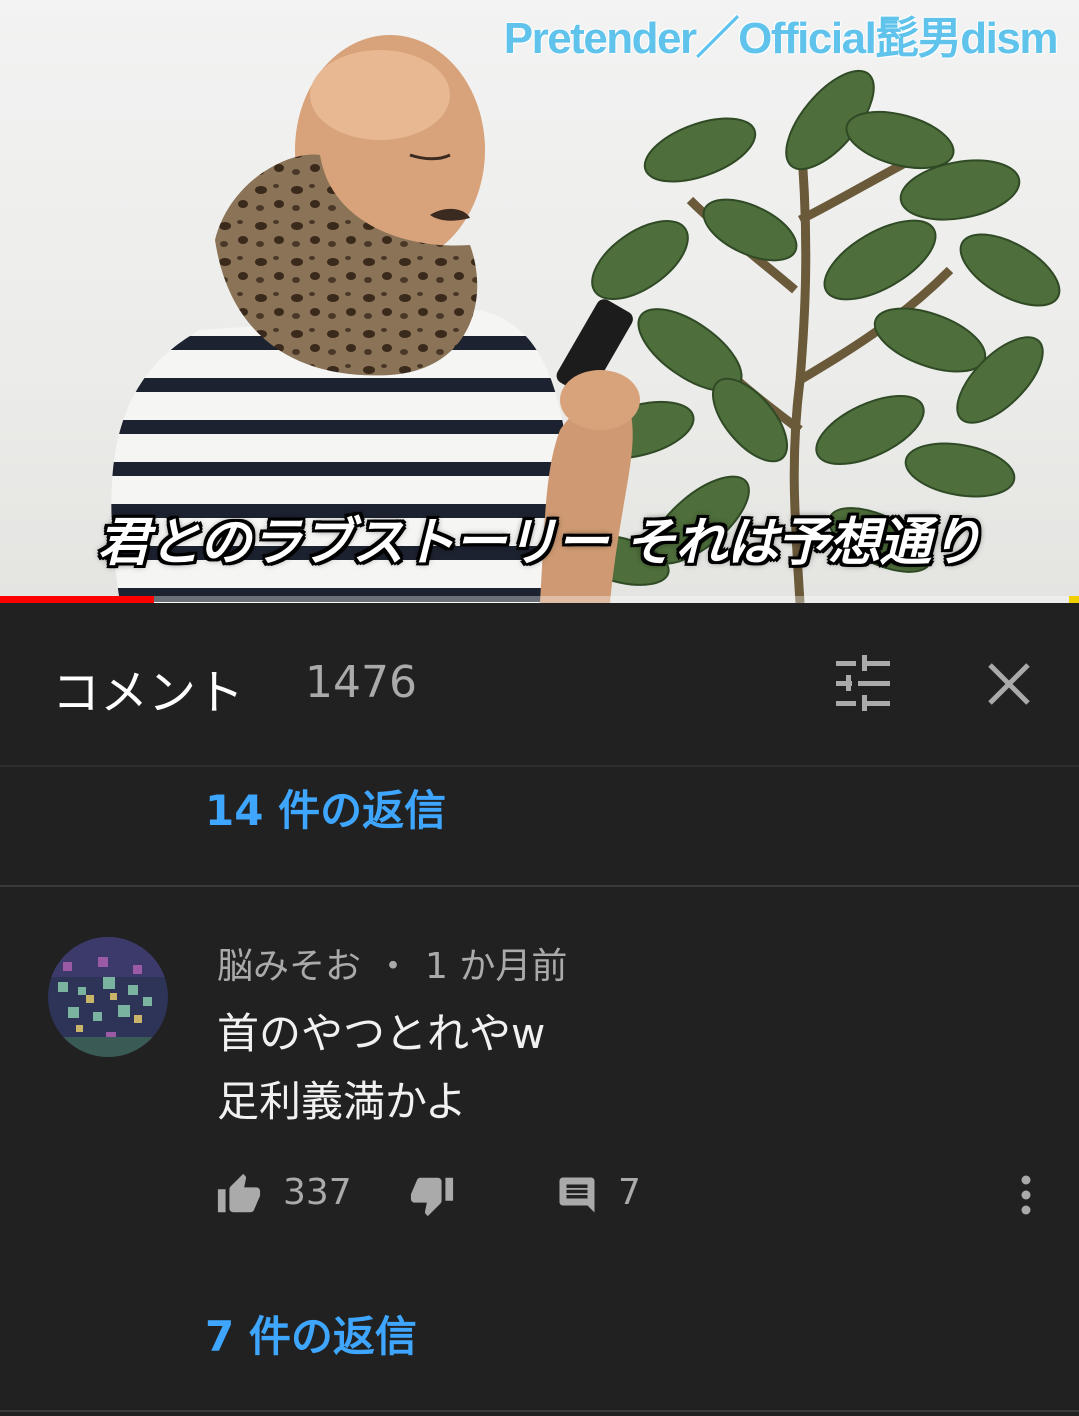 The width and height of the screenshot is (1079, 1416). Describe the element at coordinates (342, 1101) in the screenshot. I see `comment-text-line: 足利義満かよ` at that location.